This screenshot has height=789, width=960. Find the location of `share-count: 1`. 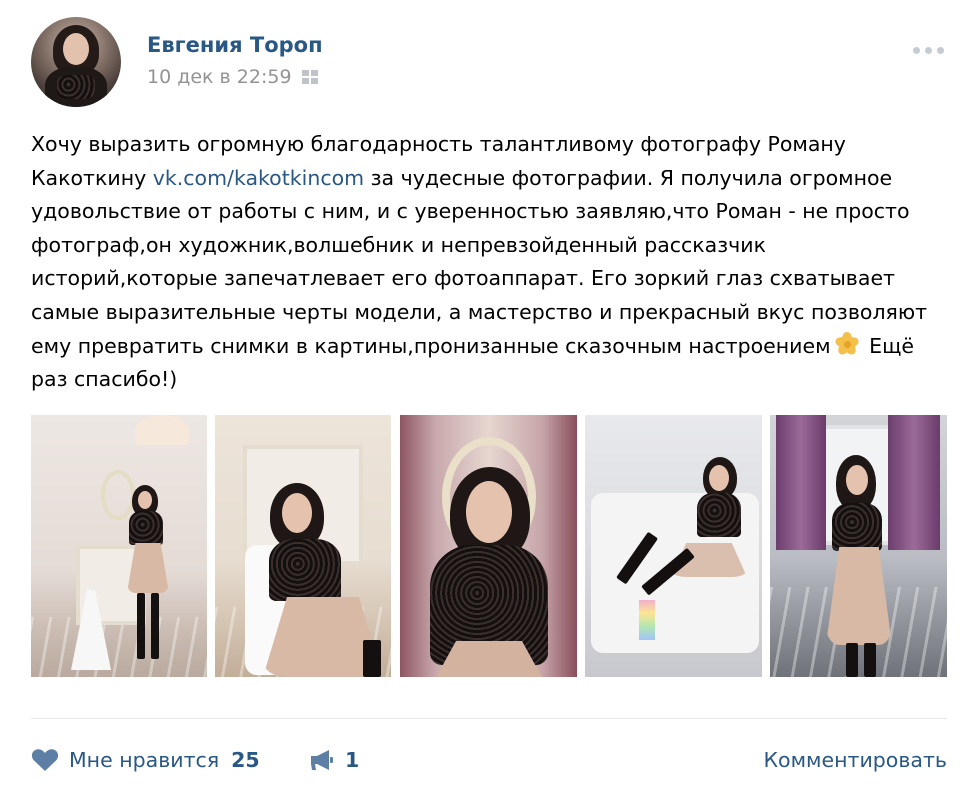

share-count: 1 is located at coordinates (352, 760).